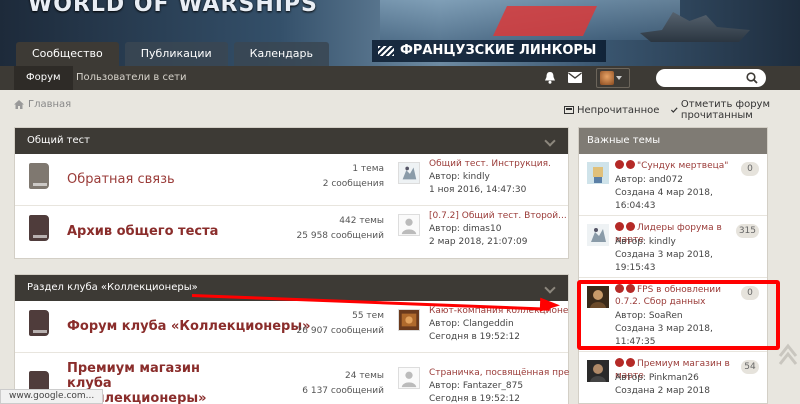 The width and height of the screenshot is (800, 404). What do you see at coordinates (368, 169) in the screenshot?
I see `topic-count: 1 тема` at bounding box center [368, 169].